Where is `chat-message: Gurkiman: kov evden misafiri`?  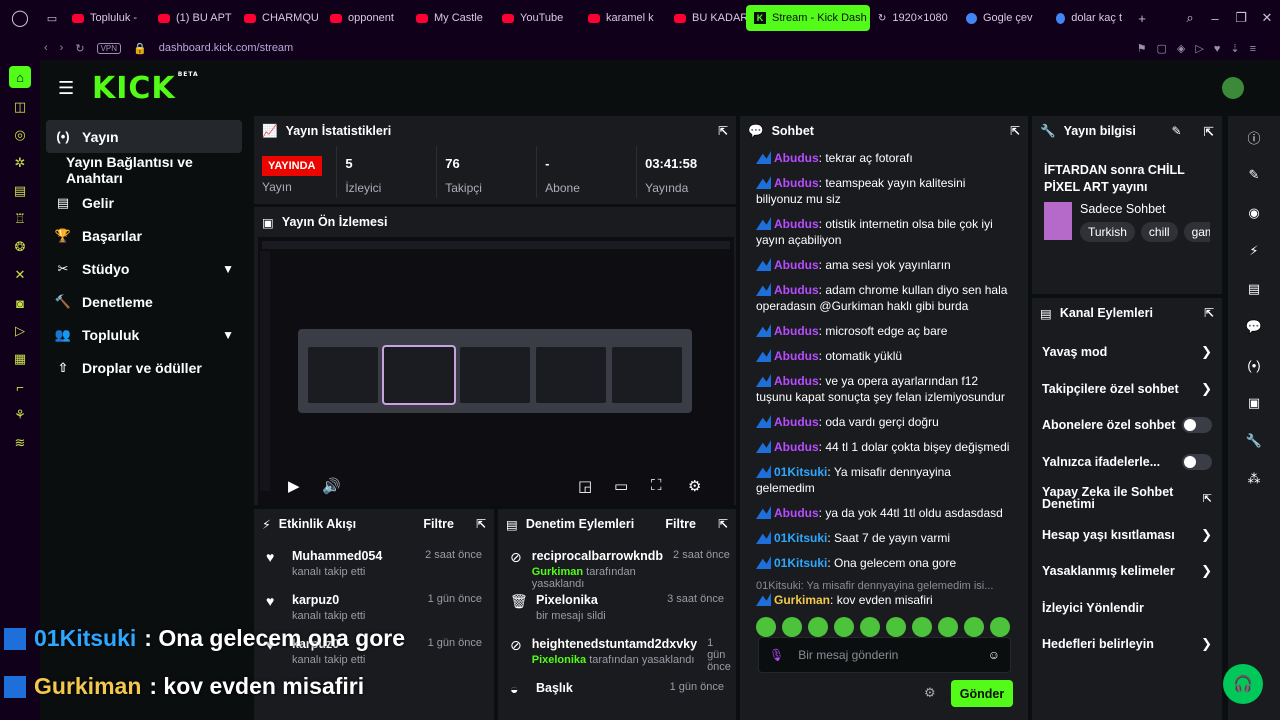
chat-message: Gurkiman: kov evden misafiri is located at coordinates (884, 600).